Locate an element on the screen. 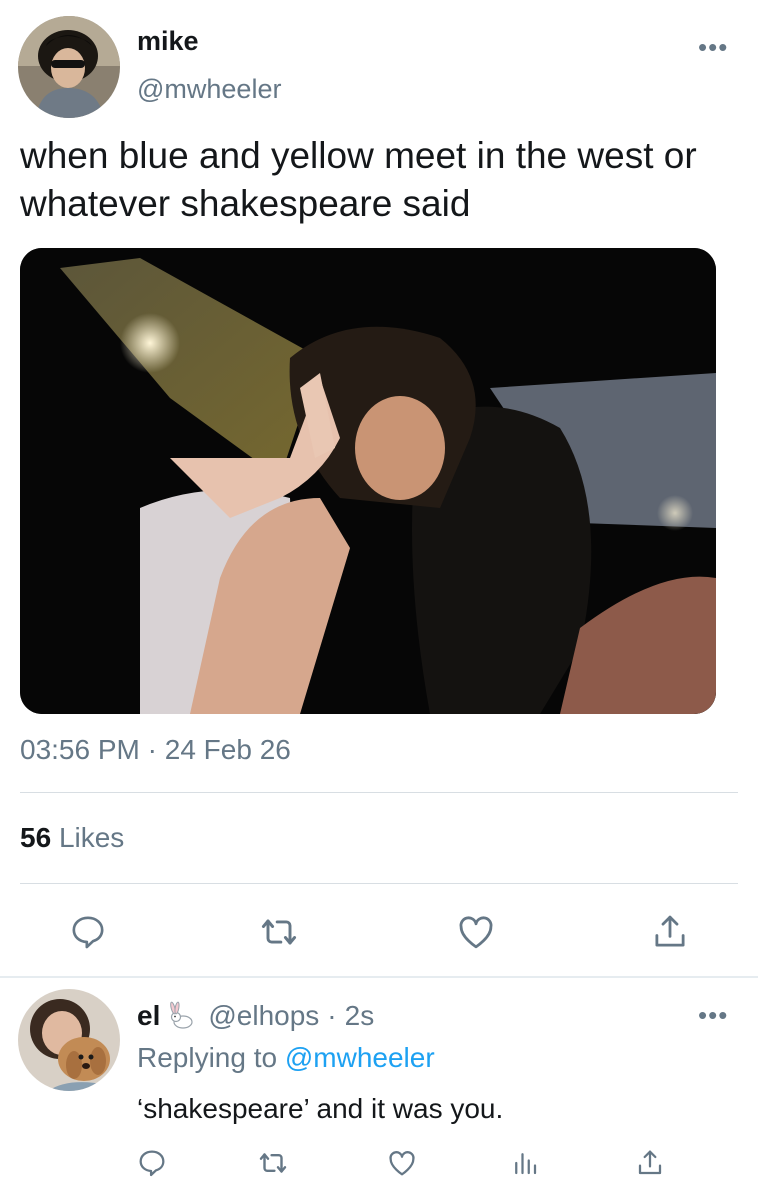  tweet-timestamp: 03:56 PM · 24 Feb 26 is located at coordinates (155, 750).